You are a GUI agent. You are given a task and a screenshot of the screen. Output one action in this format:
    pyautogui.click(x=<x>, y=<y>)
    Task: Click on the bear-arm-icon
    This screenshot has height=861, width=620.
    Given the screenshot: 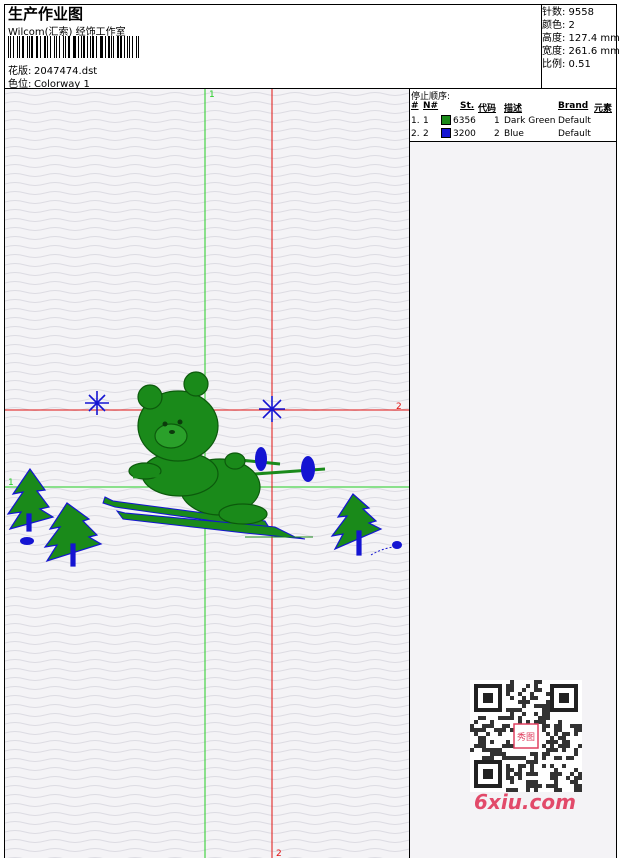 What is the action you would take?
    pyautogui.click(x=154, y=476)
    